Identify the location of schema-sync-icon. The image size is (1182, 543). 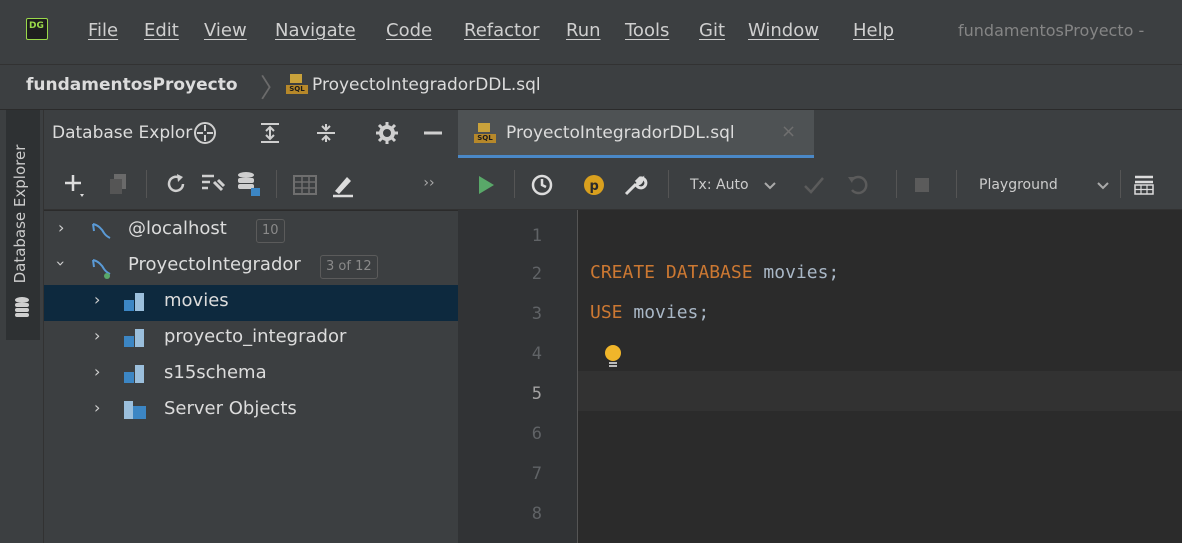
(213, 184).